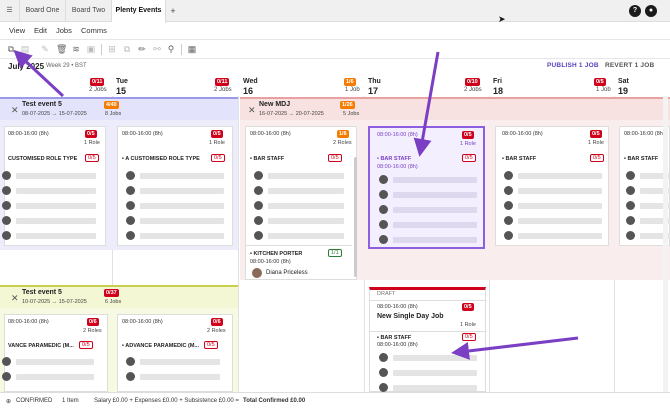 The image size is (670, 409). I want to click on assignee-name: Diana Priceless, so click(287, 273).